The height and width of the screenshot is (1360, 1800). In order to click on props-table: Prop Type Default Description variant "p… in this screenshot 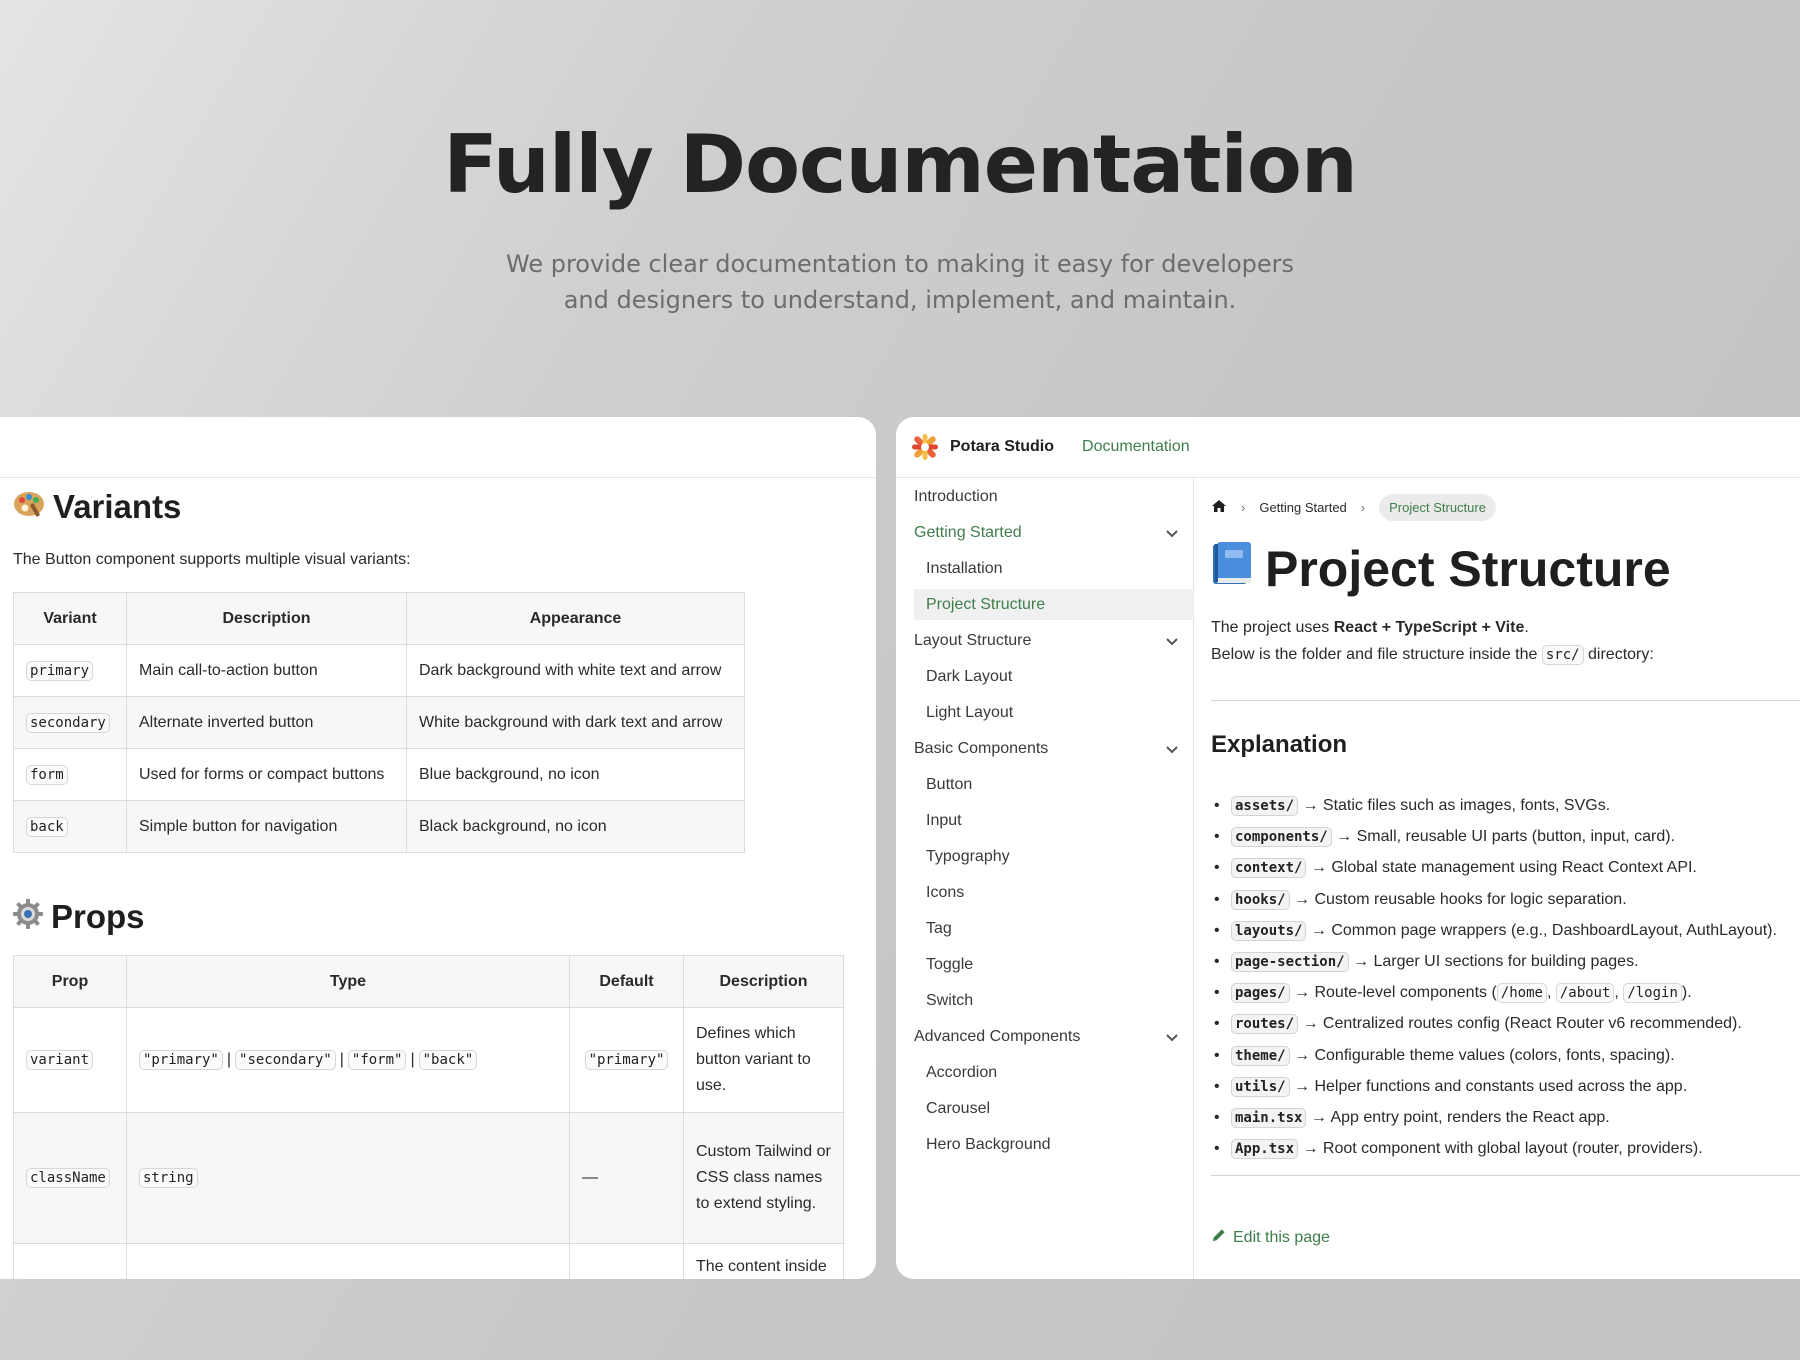, I will do `click(428, 1117)`.